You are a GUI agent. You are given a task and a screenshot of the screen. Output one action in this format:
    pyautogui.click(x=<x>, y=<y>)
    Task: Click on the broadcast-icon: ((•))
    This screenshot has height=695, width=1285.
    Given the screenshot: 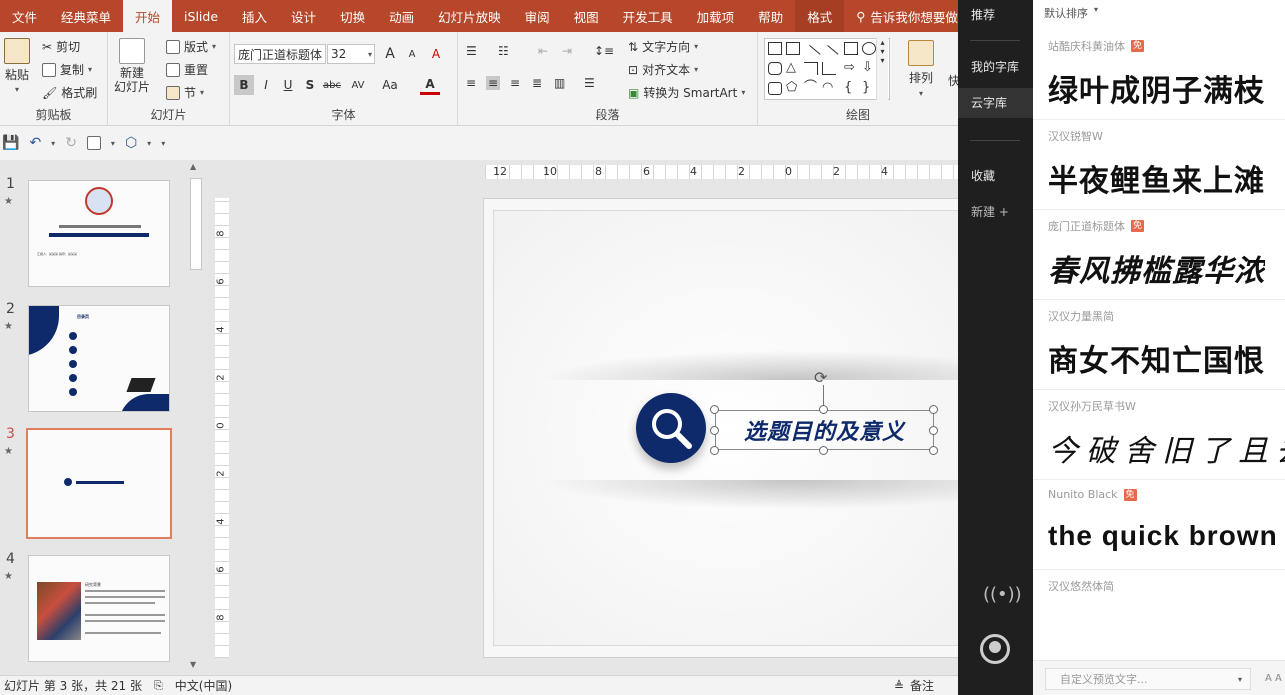 What is the action you would take?
    pyautogui.click(x=1002, y=594)
    